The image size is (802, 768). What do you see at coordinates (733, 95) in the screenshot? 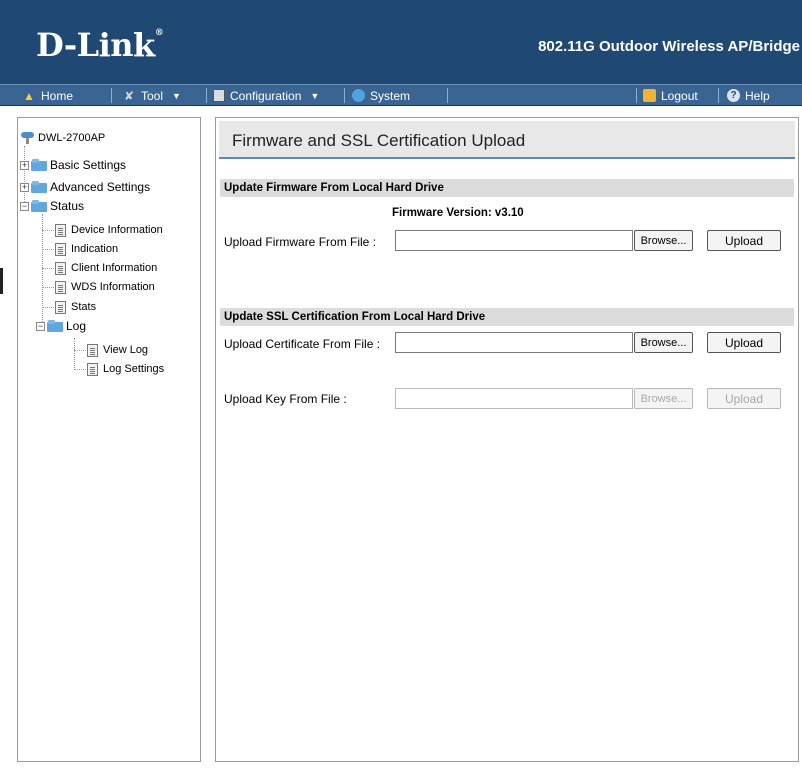
I see `help-icon: ?` at bounding box center [733, 95].